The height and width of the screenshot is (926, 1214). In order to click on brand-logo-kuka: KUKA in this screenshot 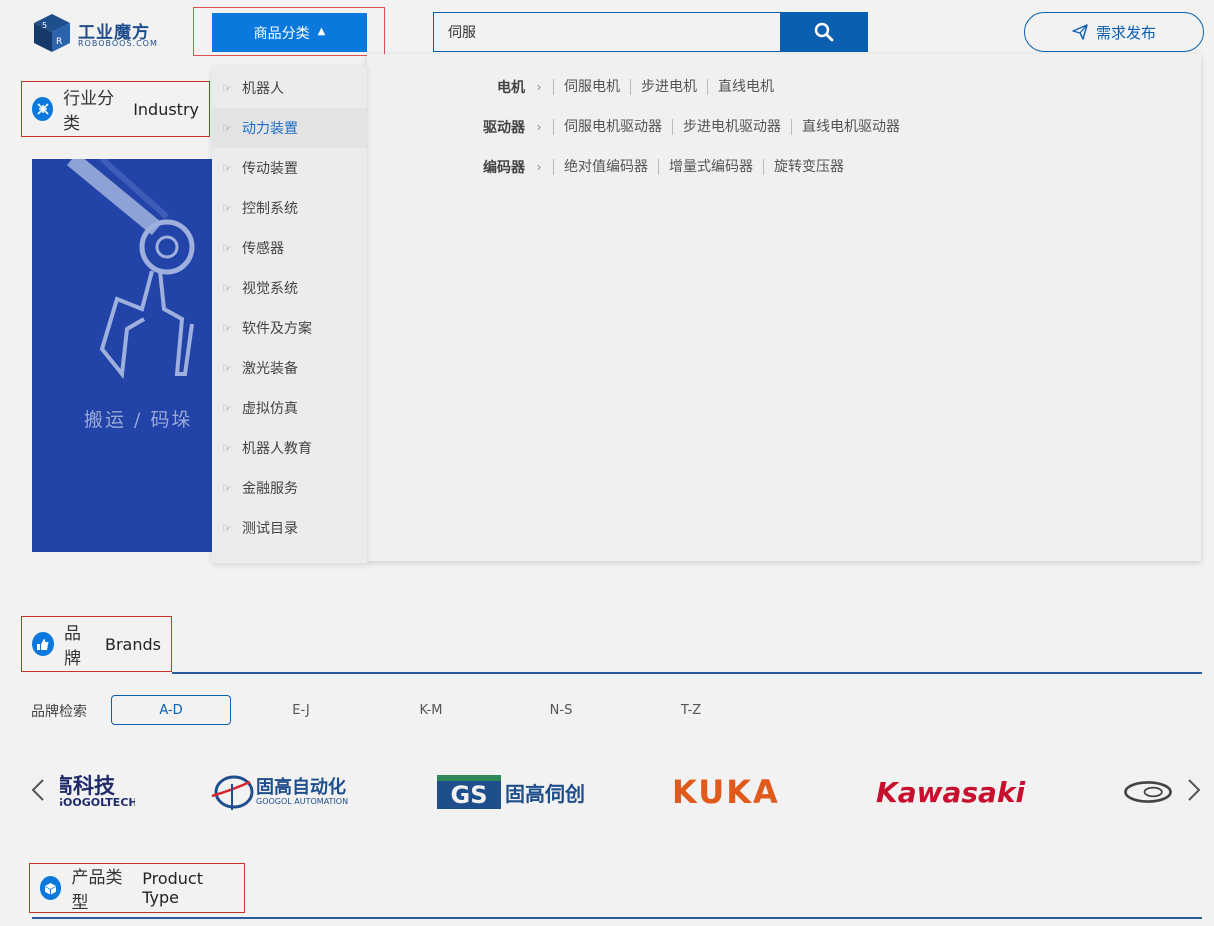, I will do `click(739, 792)`.